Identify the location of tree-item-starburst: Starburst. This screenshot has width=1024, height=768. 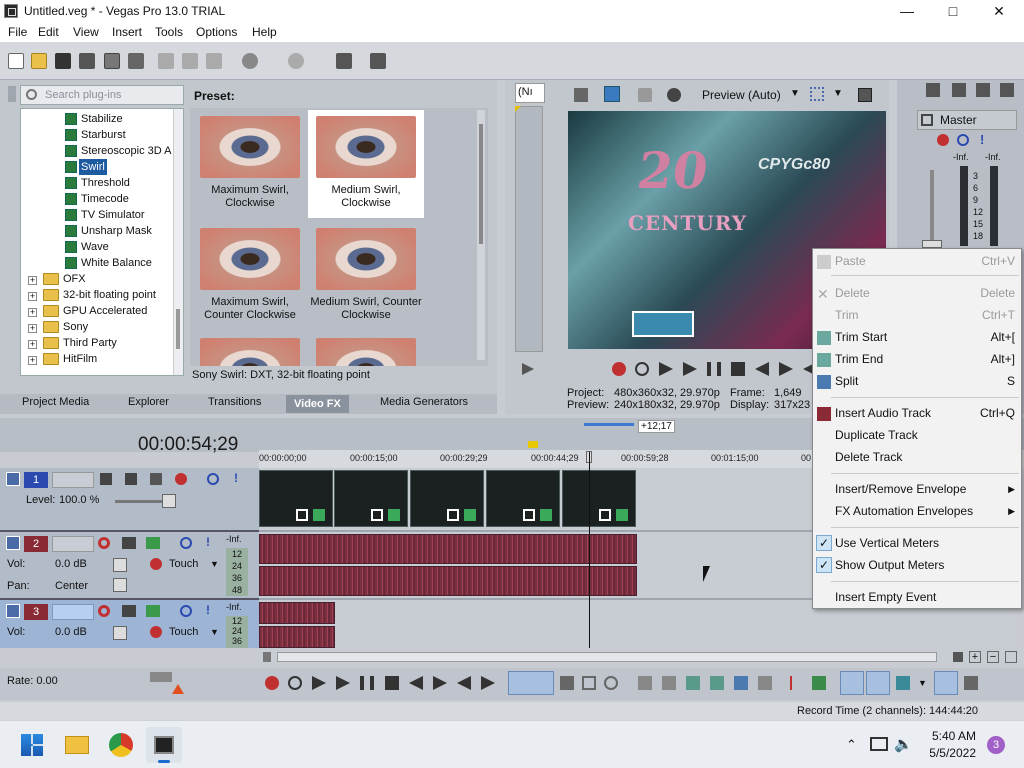
(103, 135).